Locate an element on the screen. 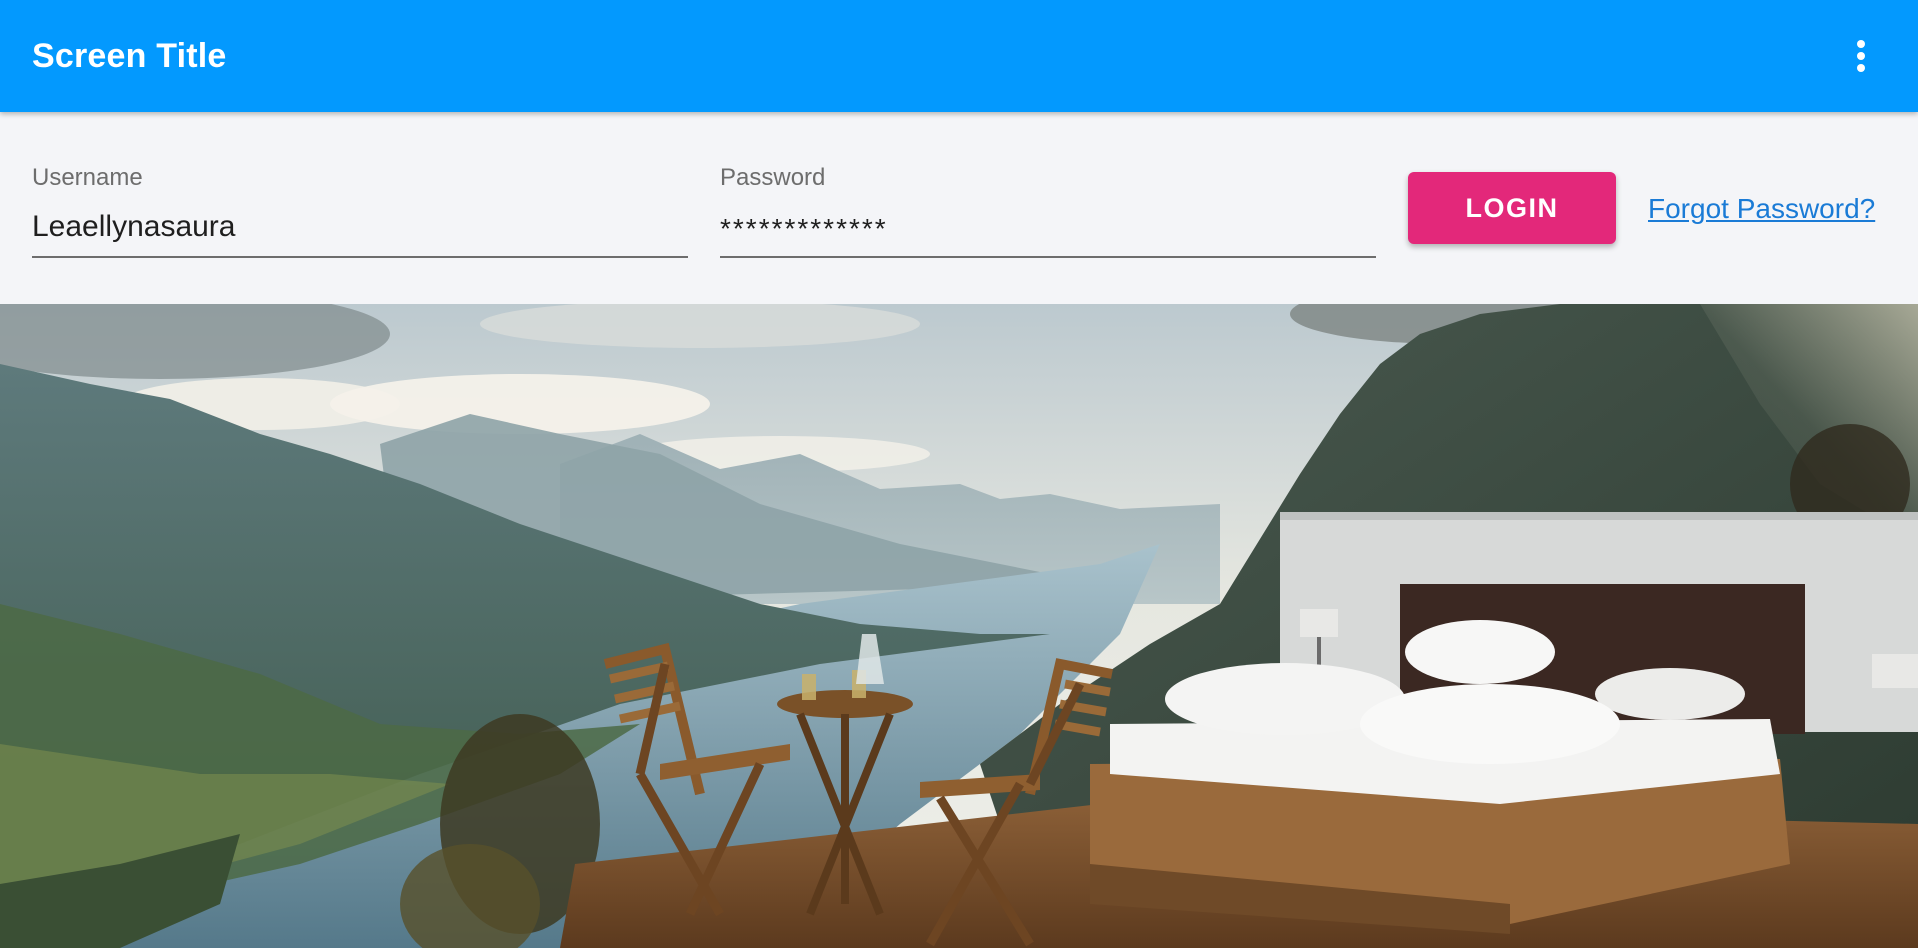 The width and height of the screenshot is (1918, 948). password-input is located at coordinates (1048, 229).